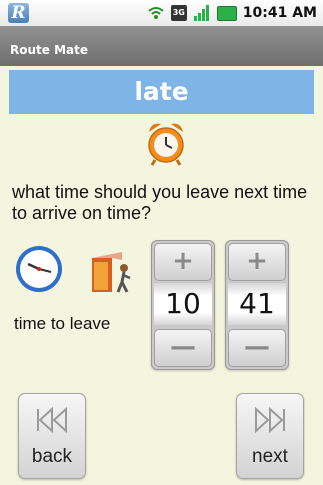 The image size is (323, 485). Describe the element at coordinates (49, 50) in the screenshot. I see `app-title: Route Mate` at that location.